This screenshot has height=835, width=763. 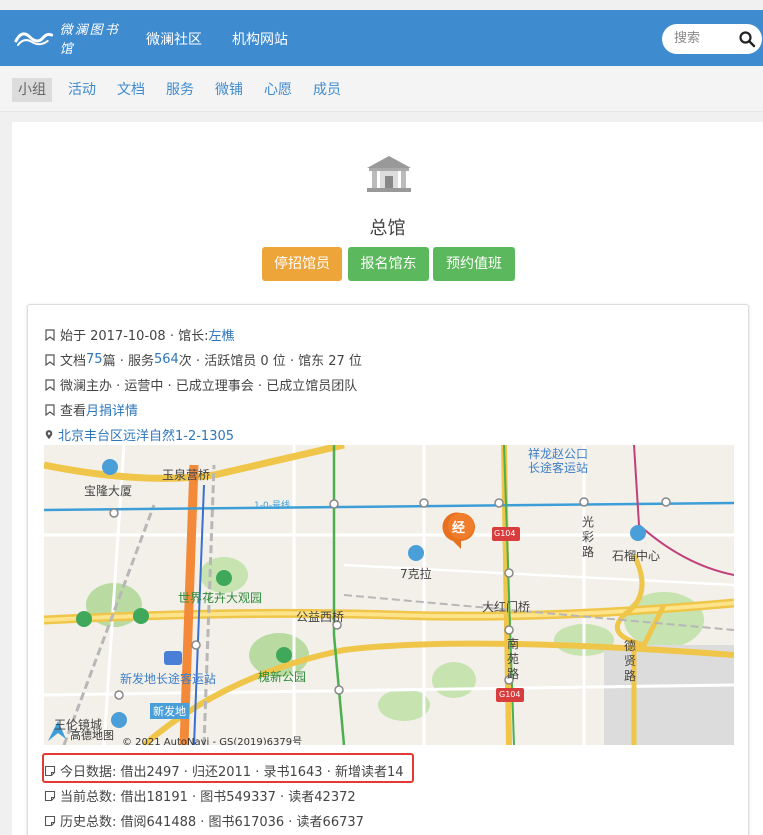 I want to click on status-text: 微澜主办 · 运营中 · 已成立理事会 · 已成立馆员团队, so click(x=209, y=386).